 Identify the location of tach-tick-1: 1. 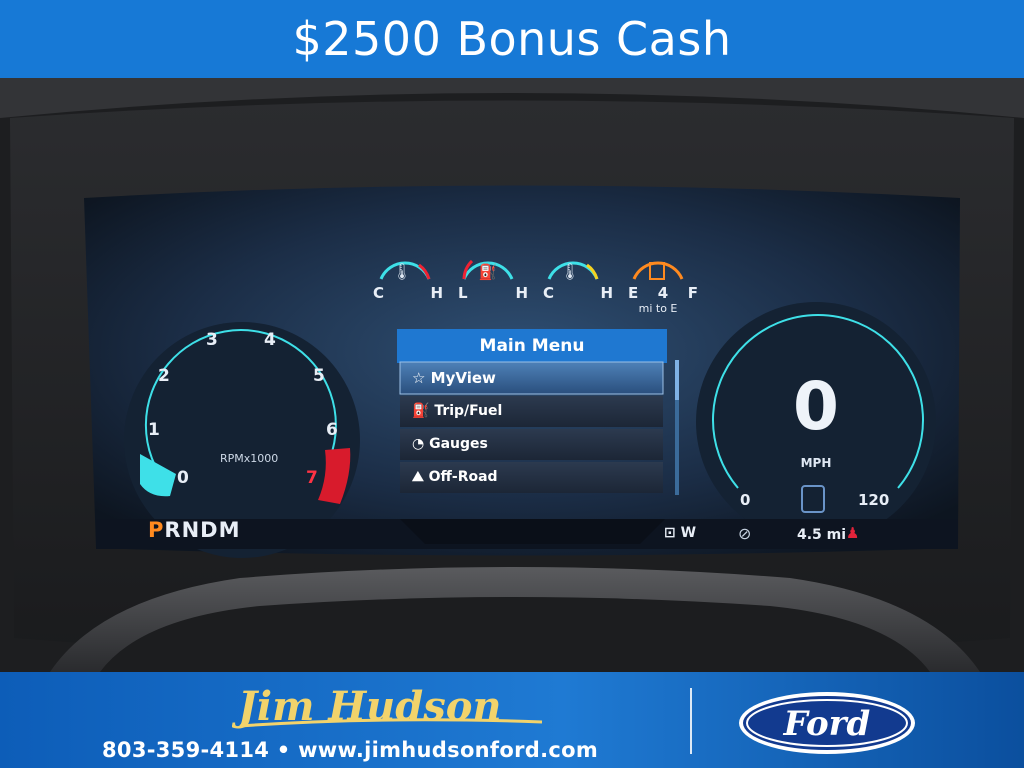
(154, 430).